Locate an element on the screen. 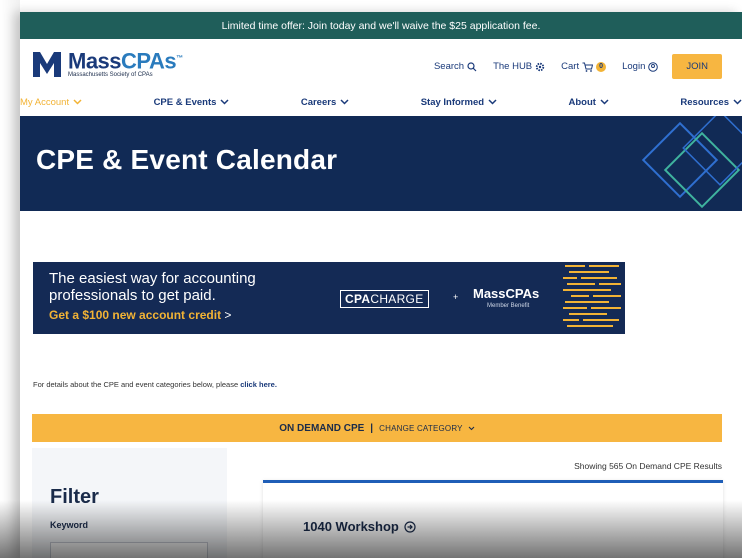  result-card: 1040 Workshop is located at coordinates (493, 519).